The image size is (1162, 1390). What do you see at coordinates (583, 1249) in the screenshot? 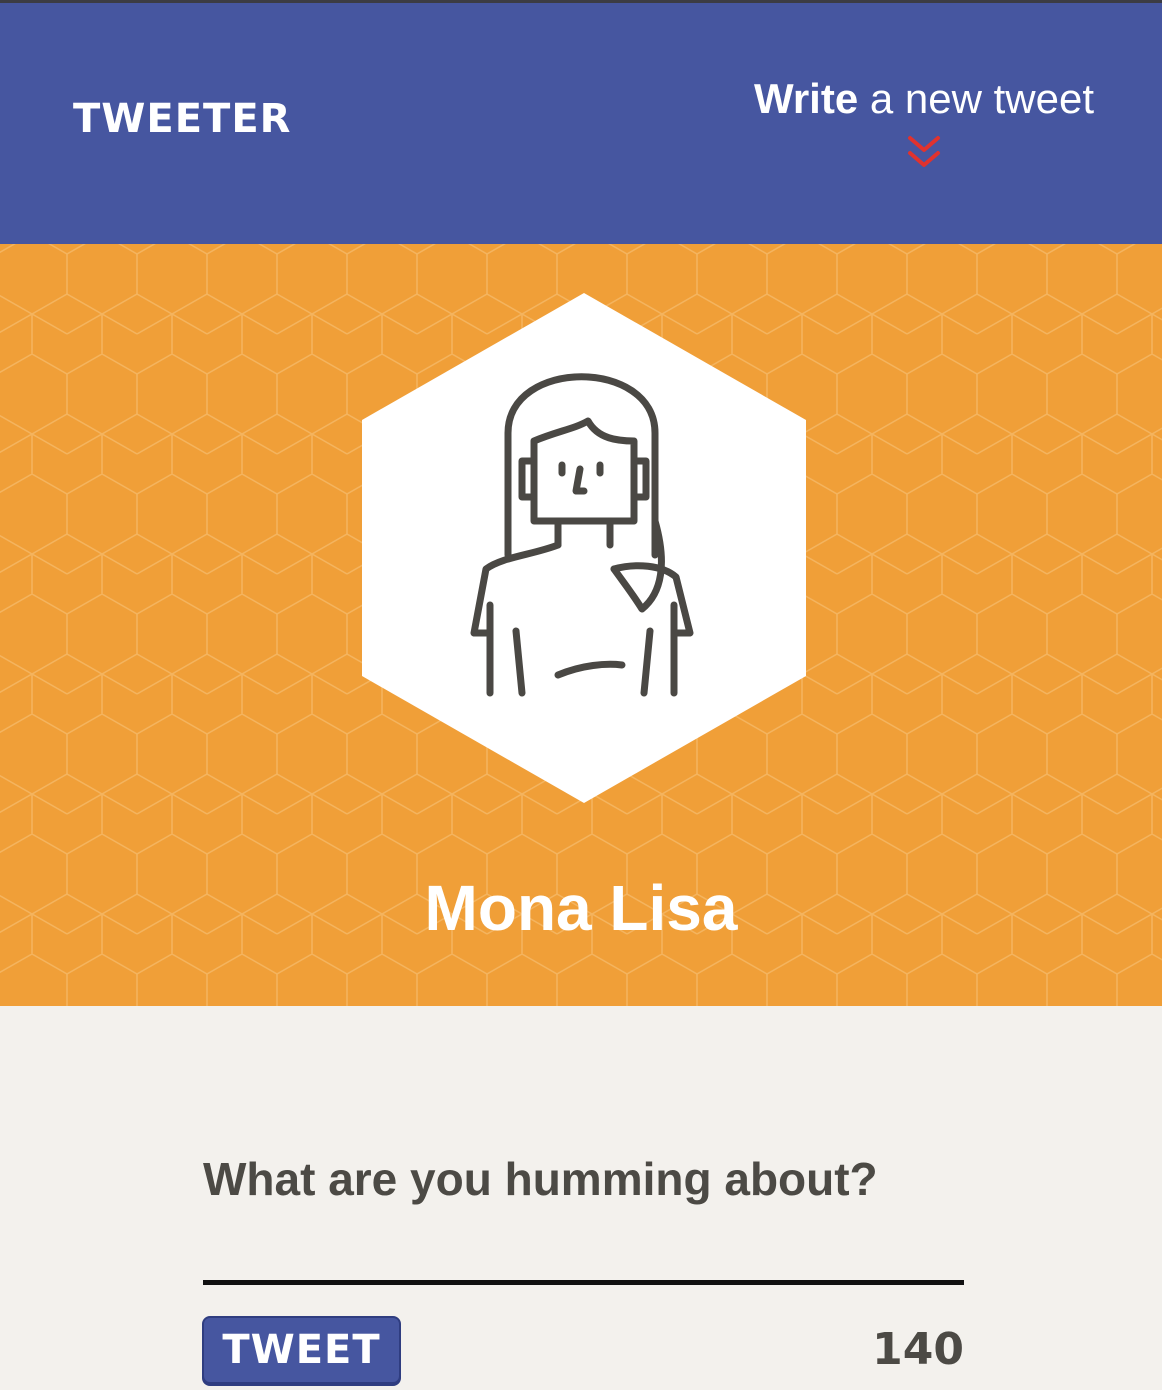
I see `tweet-input` at bounding box center [583, 1249].